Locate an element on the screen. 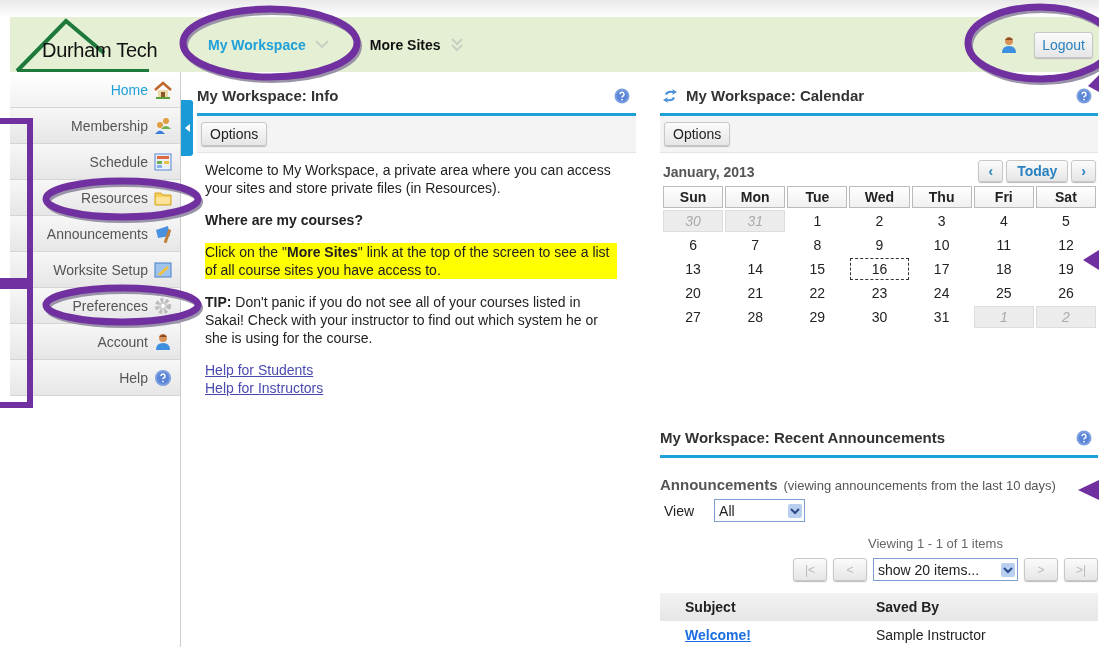 The width and height of the screenshot is (1099, 647). day-cell: 30 is located at coordinates (879, 317).